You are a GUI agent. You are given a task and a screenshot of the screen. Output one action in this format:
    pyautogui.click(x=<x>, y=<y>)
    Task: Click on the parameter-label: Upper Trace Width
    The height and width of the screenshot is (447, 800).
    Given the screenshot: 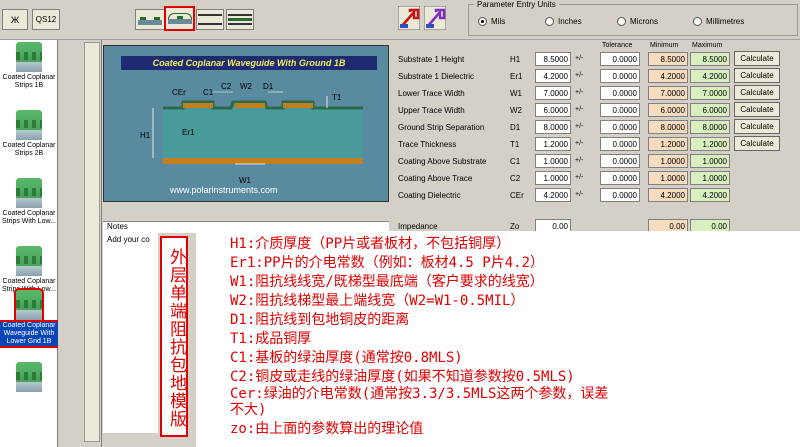 What is the action you would take?
    pyautogui.click(x=431, y=110)
    